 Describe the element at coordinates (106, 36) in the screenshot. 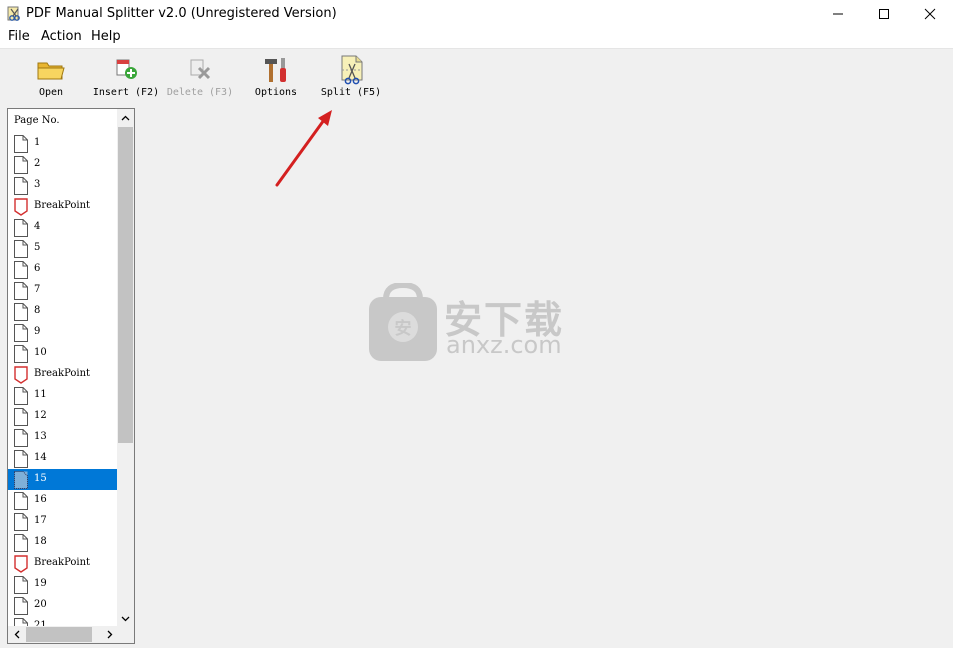

I see `menu-help: Help` at that location.